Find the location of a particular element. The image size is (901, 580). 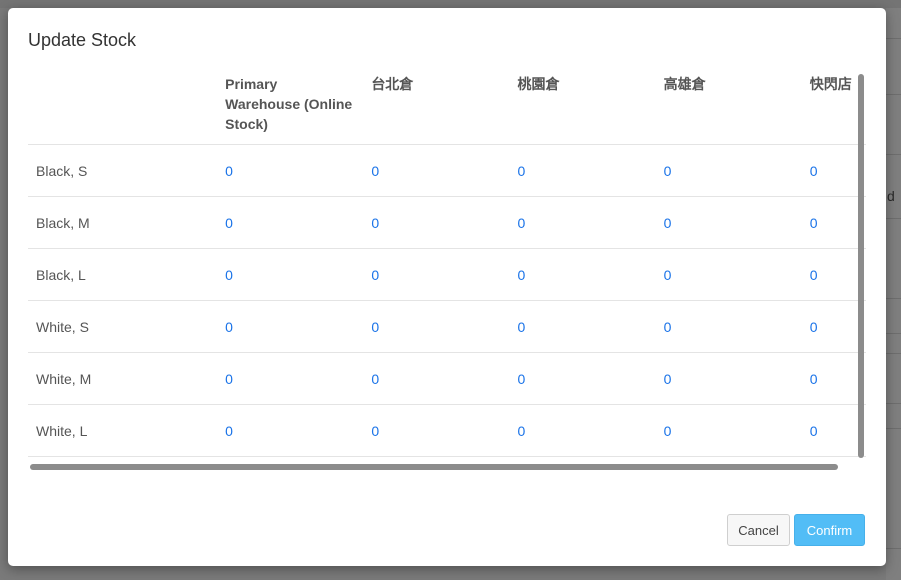

column-header-kaohsiung: 高雄倉 is located at coordinates (684, 84).